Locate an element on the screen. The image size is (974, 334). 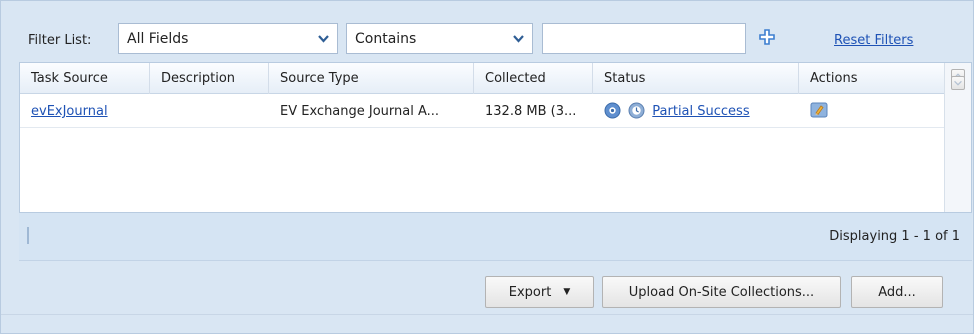
cell-task-source: evExJournal is located at coordinates (85, 111).